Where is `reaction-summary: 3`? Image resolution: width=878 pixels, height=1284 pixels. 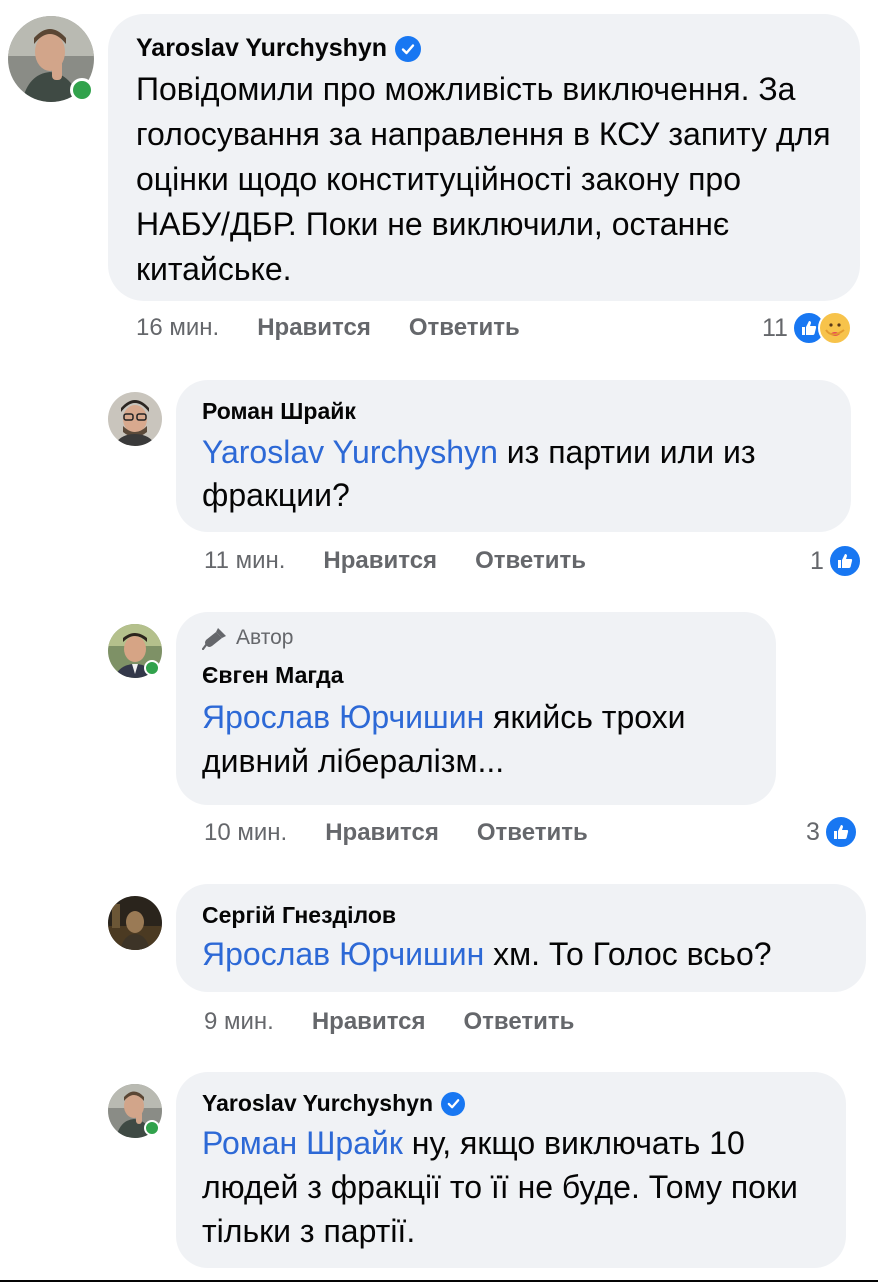
reaction-summary: 3 is located at coordinates (832, 832).